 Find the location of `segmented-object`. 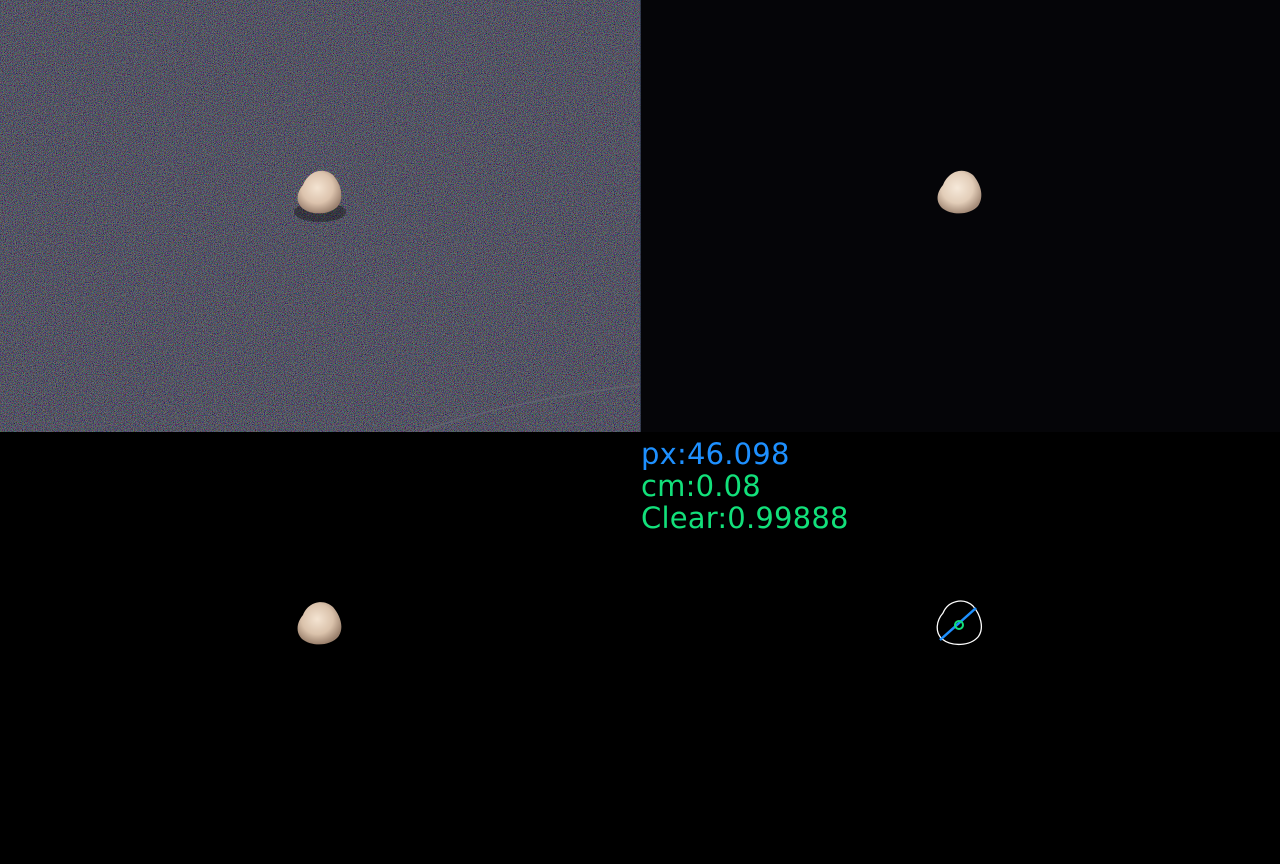

segmented-object is located at coordinates (319, 623).